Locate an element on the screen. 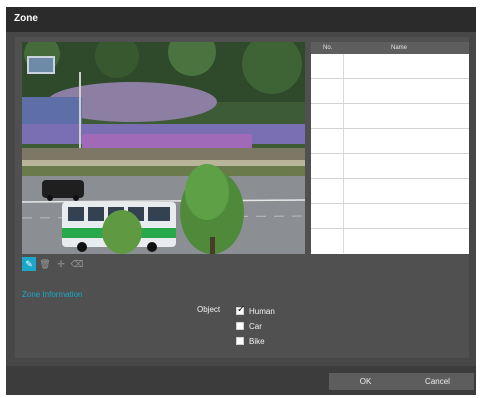 This screenshot has height=398, width=481. zone-information-heading: Zone Information is located at coordinates (52, 294).